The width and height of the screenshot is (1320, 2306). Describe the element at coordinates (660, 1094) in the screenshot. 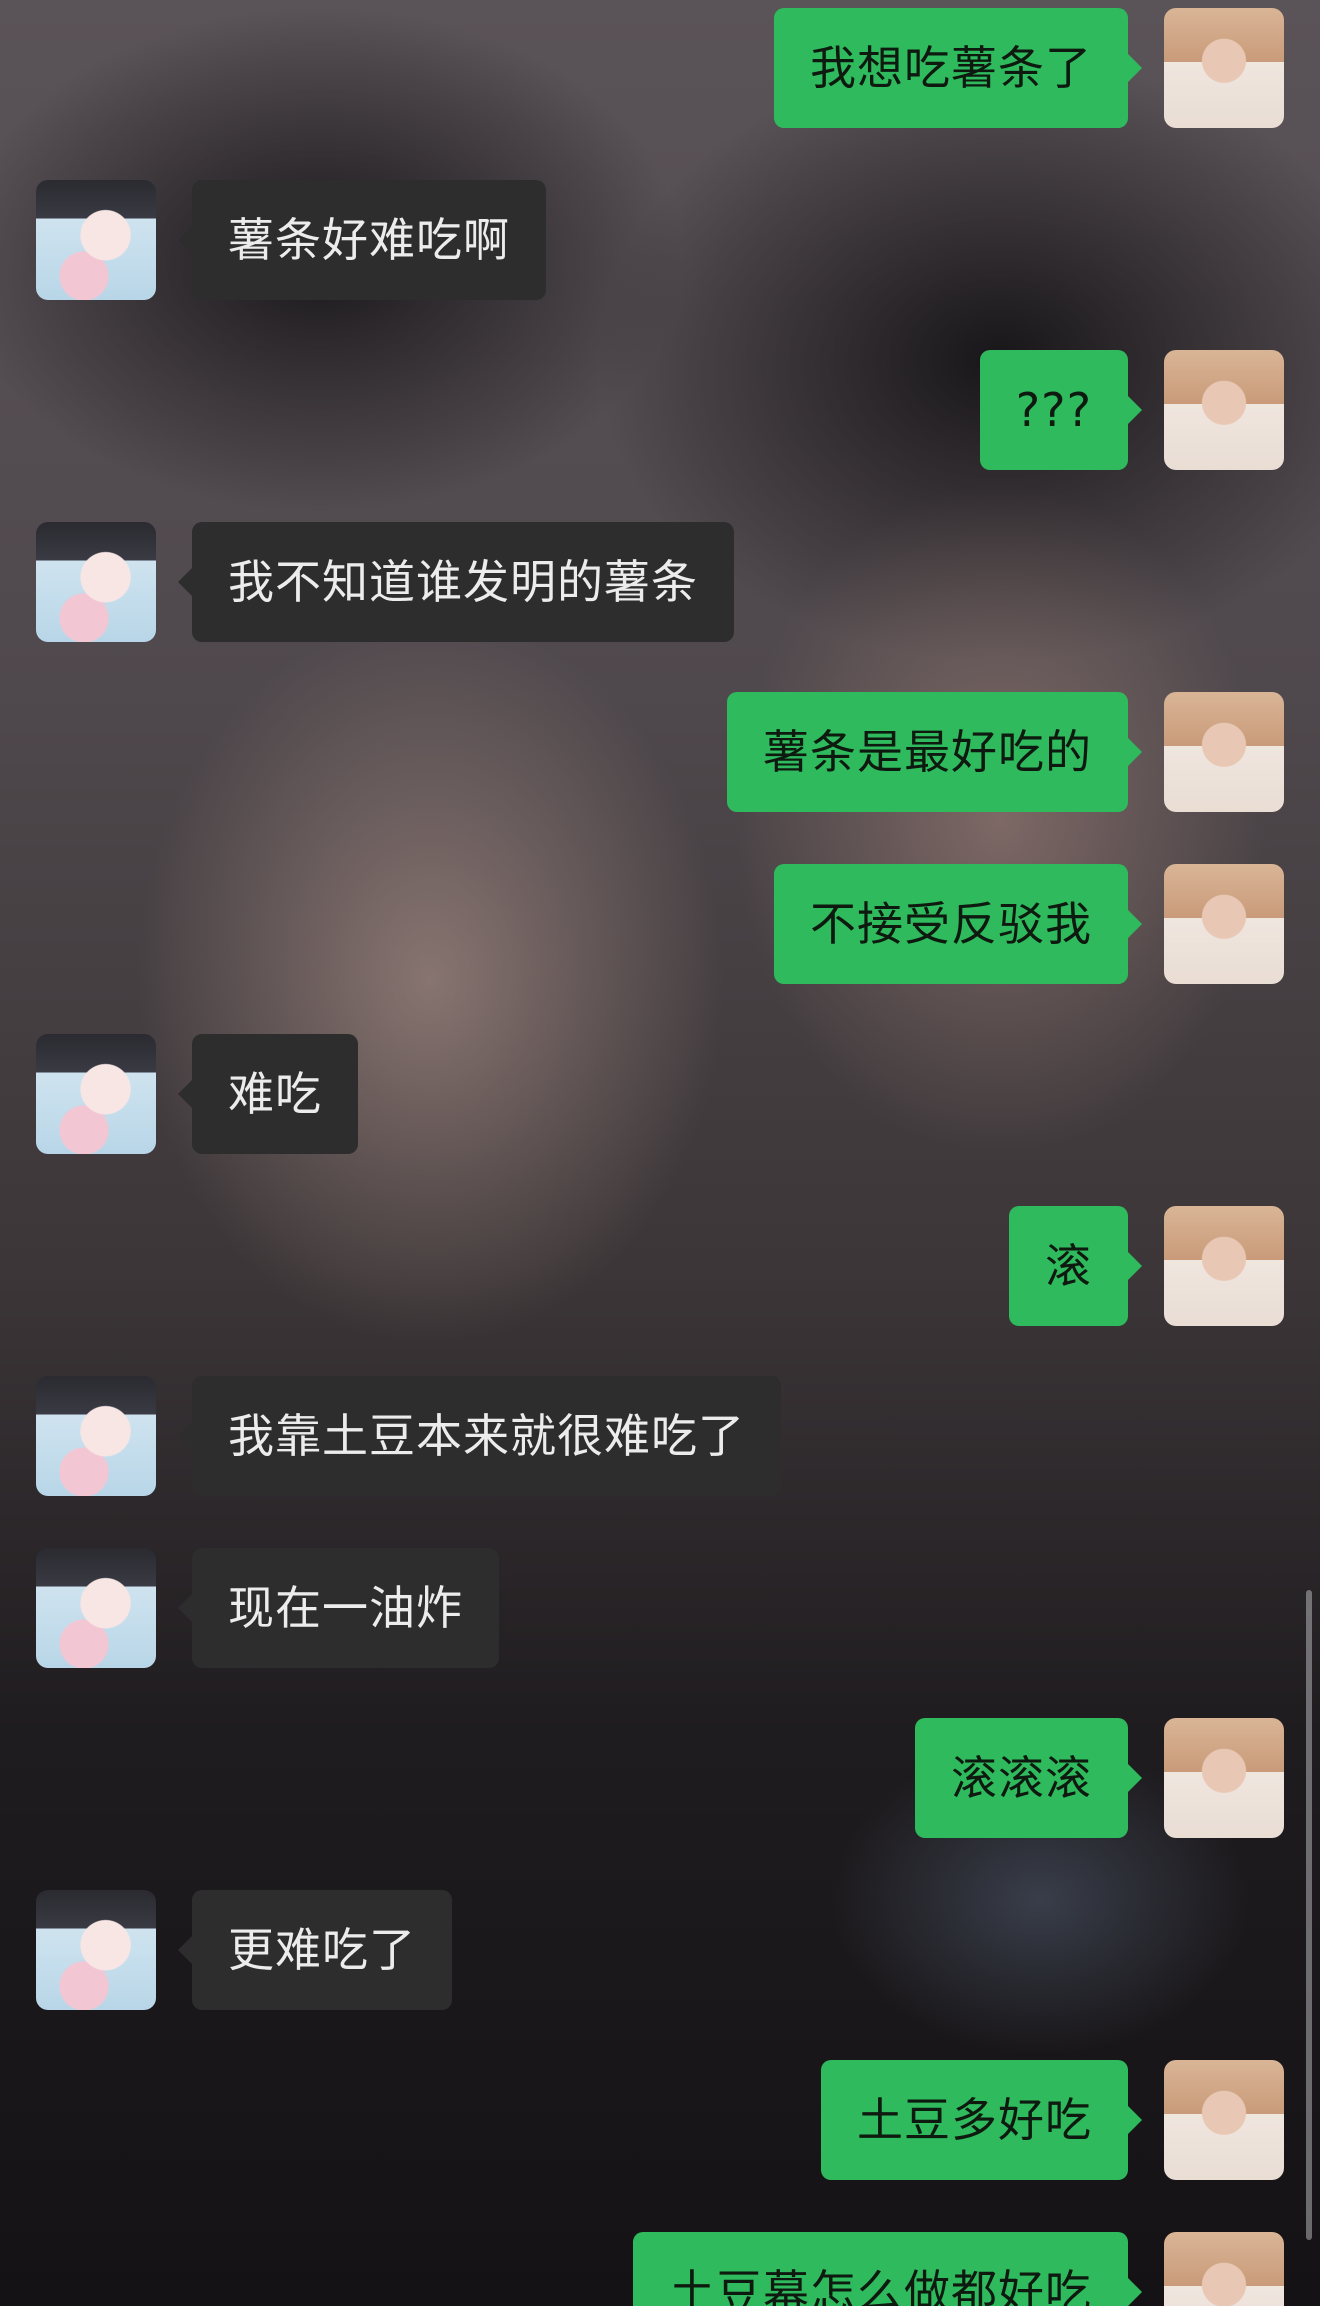

I see `message-row-incoming: 难吃` at that location.